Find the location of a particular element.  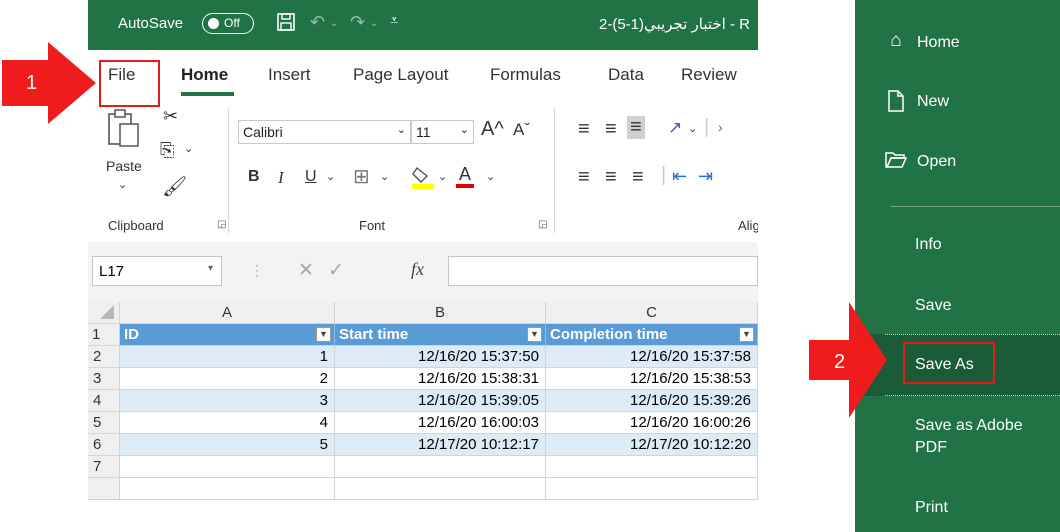

align-center-icon: ≡ is located at coordinates (611, 177).